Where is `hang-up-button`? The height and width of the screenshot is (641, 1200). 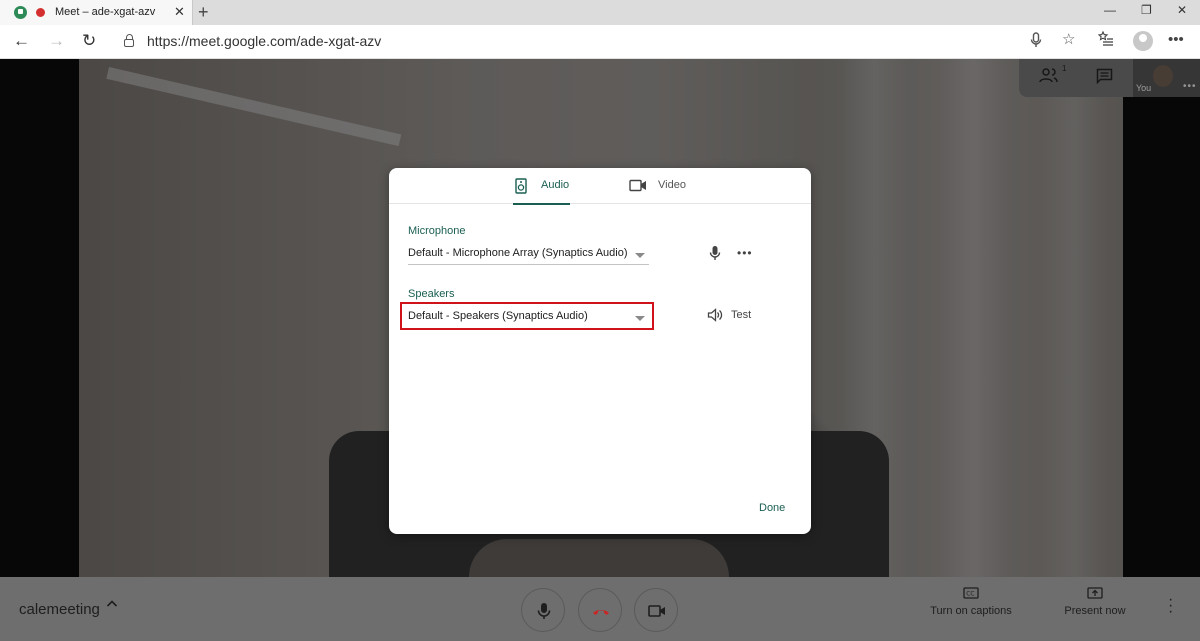 hang-up-button is located at coordinates (600, 610).